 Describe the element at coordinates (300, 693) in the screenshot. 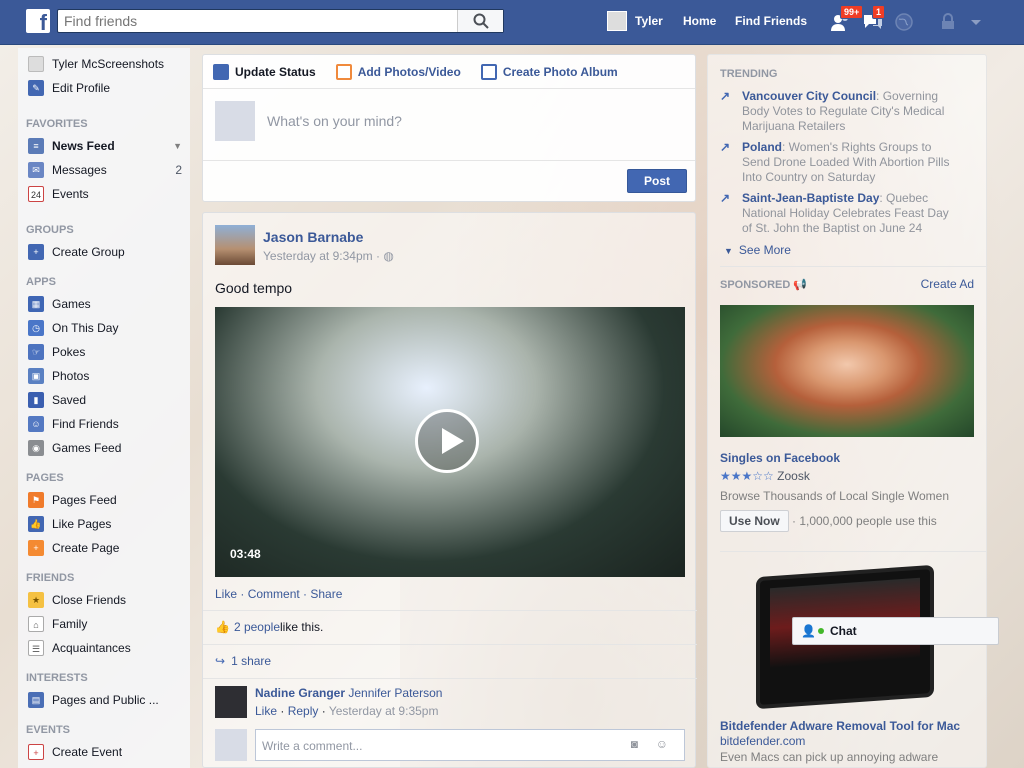

I see `commenter-name: Nadine Granger` at that location.